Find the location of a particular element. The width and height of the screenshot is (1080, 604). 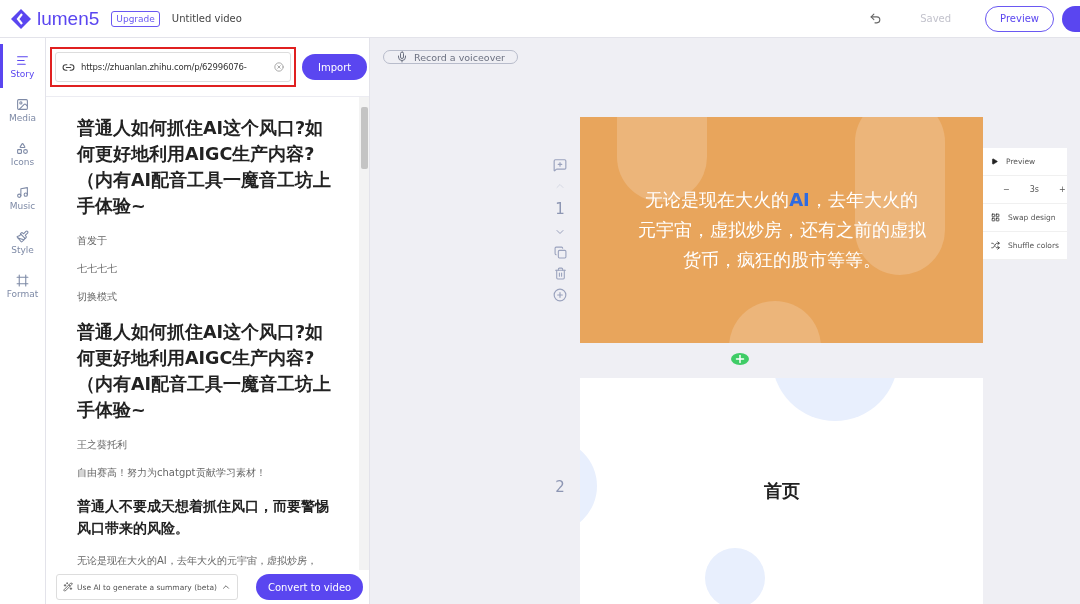

sidebar-tab: Format is located at coordinates (21, 286).